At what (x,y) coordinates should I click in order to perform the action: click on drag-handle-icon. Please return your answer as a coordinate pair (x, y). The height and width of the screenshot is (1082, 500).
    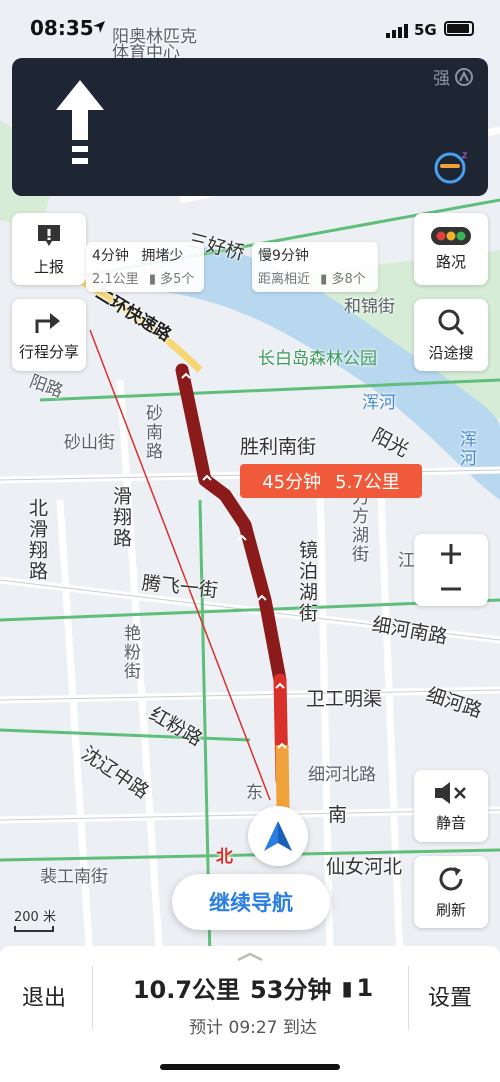
    Looking at the image, I should click on (250, 957).